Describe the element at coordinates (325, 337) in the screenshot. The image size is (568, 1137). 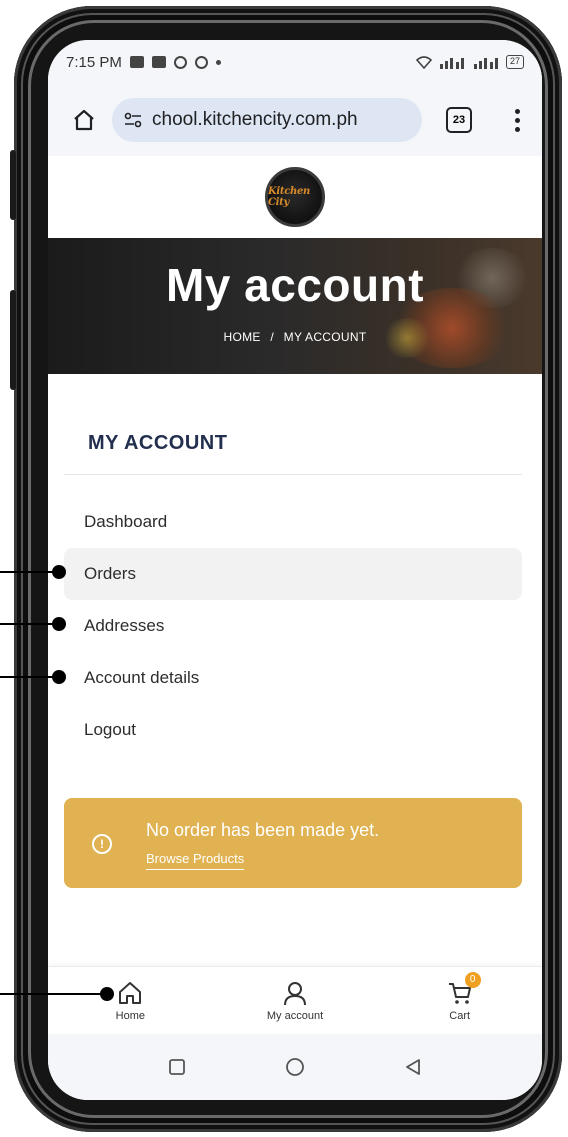
I see `breadcrumb-current: MY ACCOUNT` at that location.